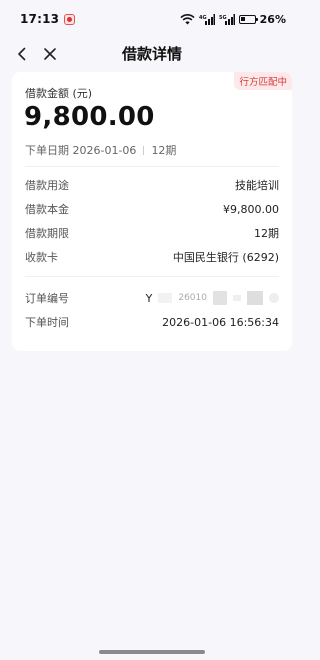 This screenshot has height=660, width=320. I want to click on order-no-value: Y 26010, so click(212, 298).